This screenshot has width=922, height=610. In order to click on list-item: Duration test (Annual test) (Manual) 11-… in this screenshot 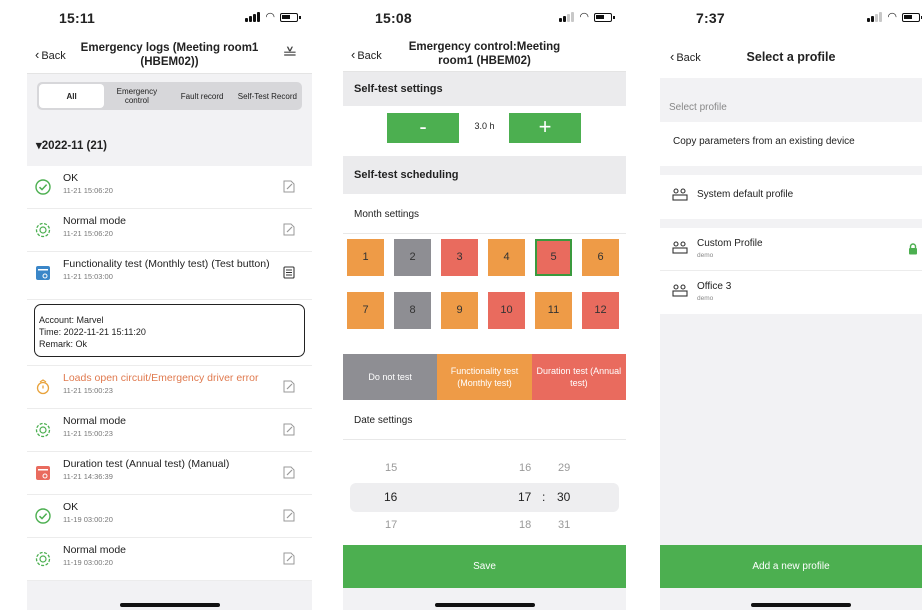, I will do `click(169, 473)`.